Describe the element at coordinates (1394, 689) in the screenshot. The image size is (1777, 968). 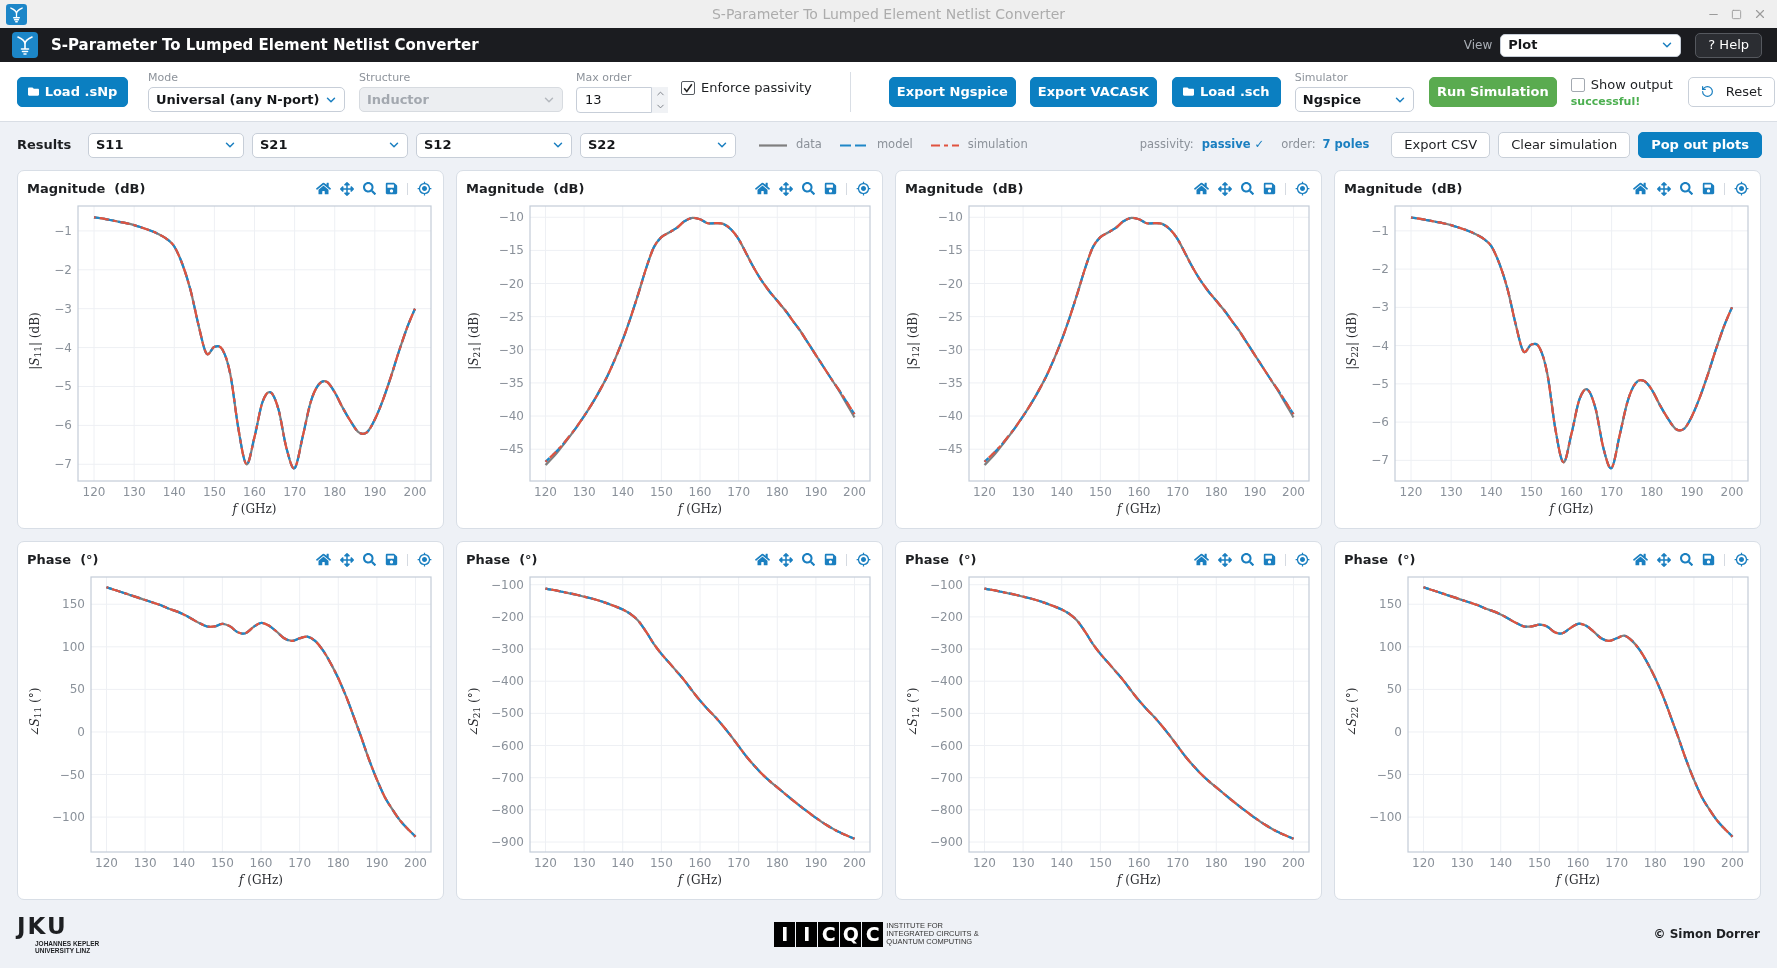
I see `y-tick-label: 50` at that location.